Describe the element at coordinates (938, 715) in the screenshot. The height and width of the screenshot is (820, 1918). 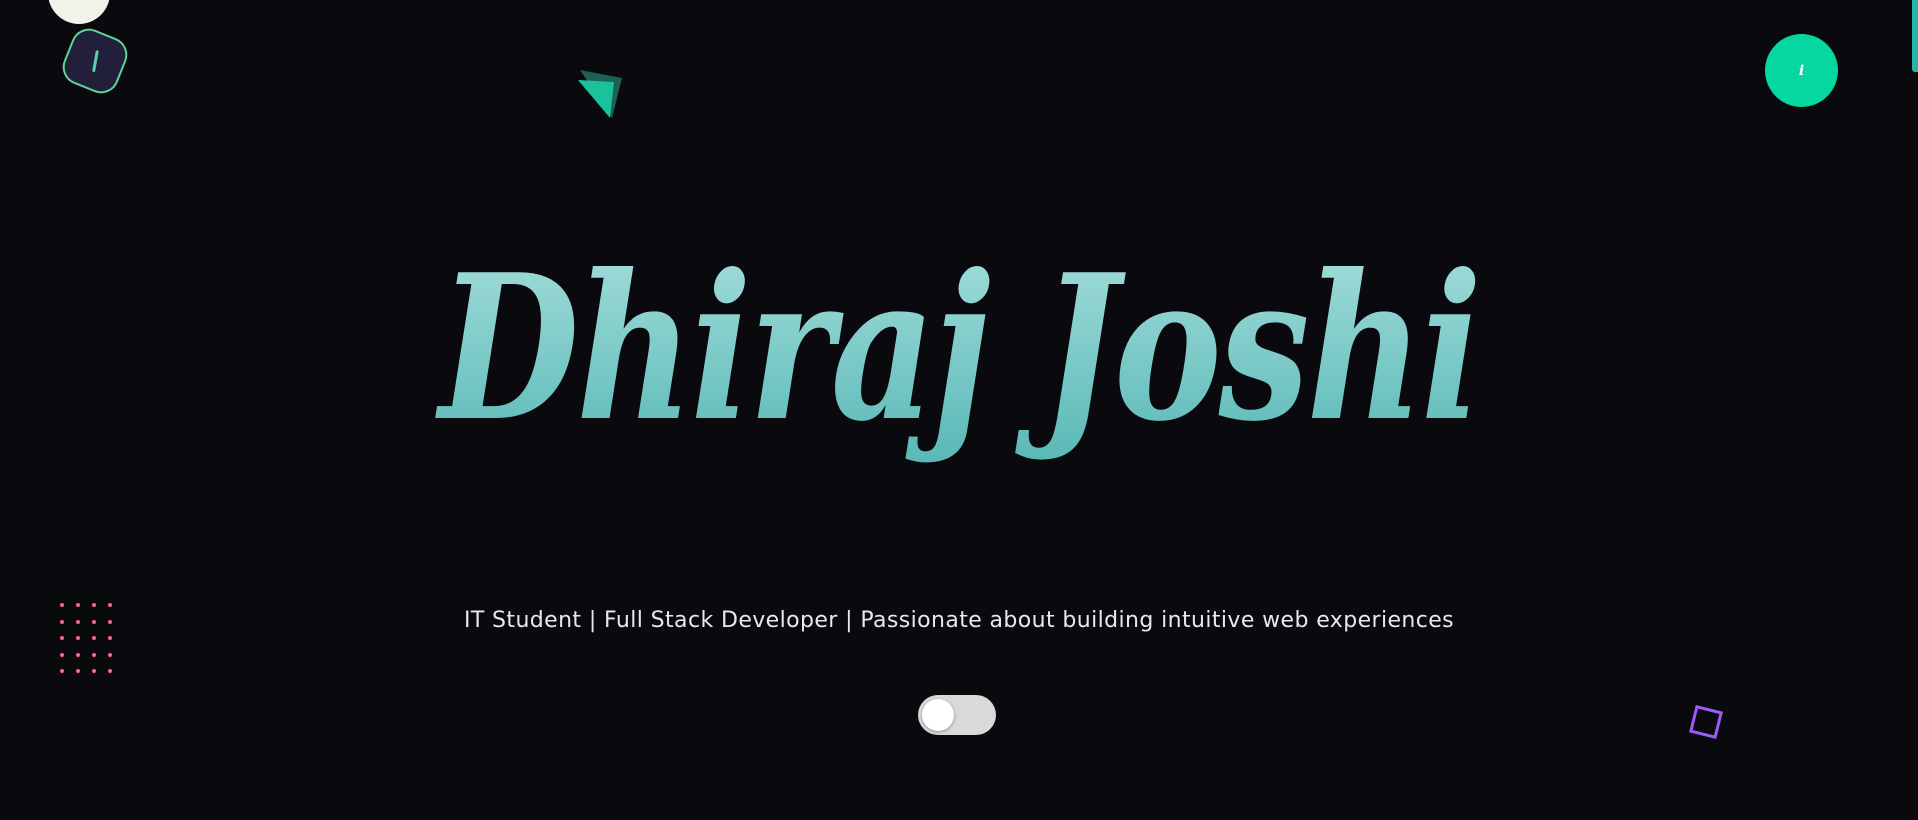
I see `toggle-knob` at that location.